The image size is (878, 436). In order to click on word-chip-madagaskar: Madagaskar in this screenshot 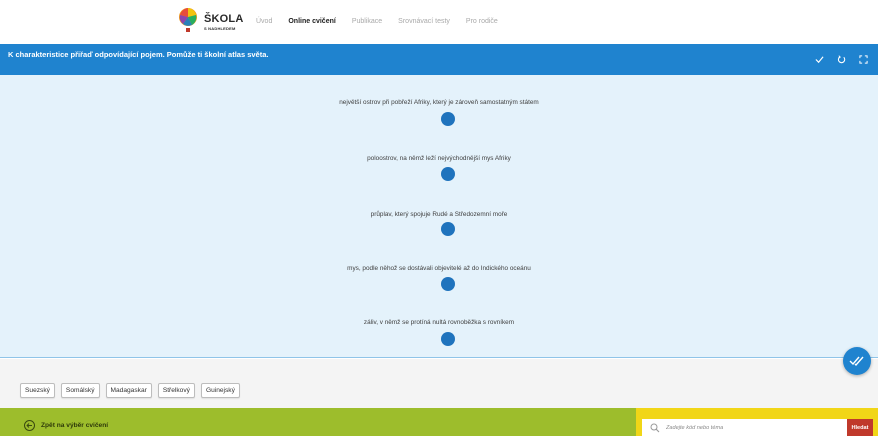, I will do `click(128, 390)`.